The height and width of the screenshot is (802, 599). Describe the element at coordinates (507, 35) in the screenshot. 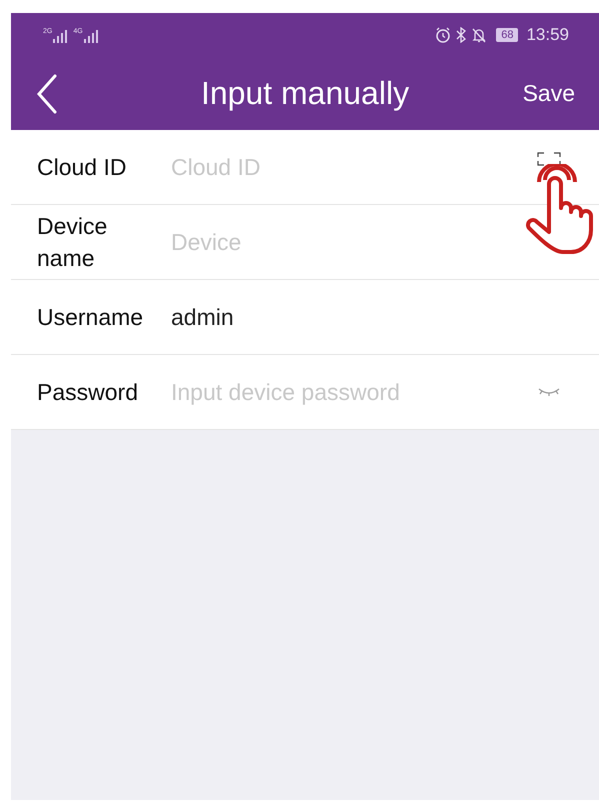

I see `battery-level: 68` at that location.